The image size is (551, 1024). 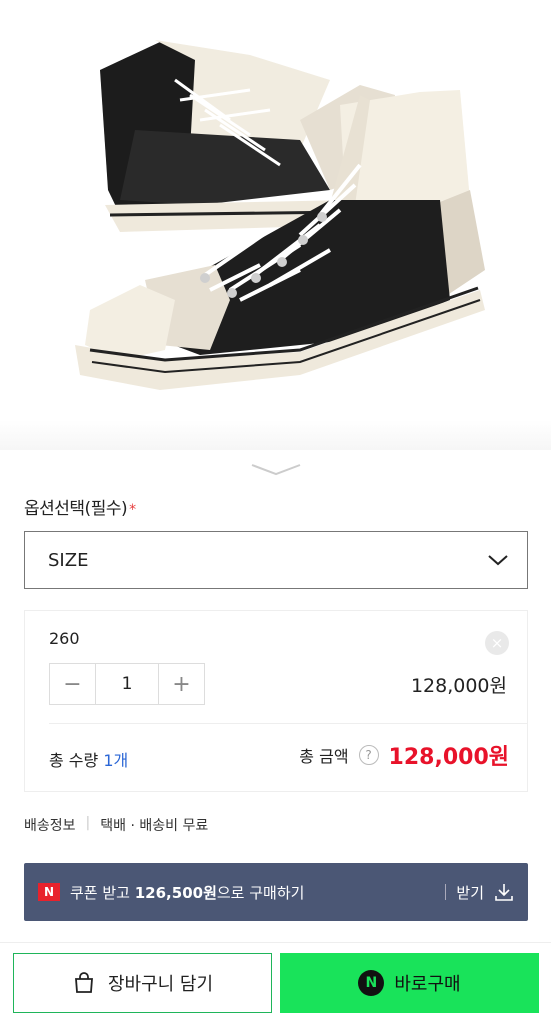 I want to click on total-quantity: 총 수량 1개, so click(x=88, y=759).